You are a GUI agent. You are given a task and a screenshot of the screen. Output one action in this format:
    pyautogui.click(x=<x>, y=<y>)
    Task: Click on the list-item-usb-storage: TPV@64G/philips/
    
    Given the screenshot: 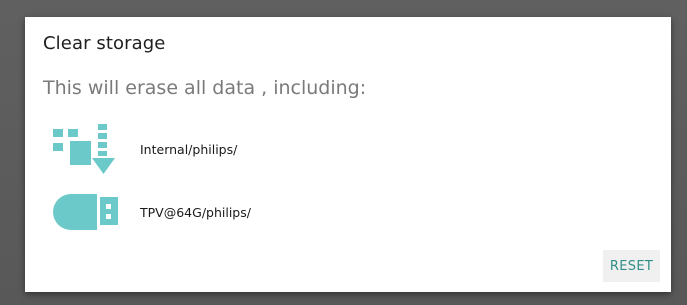 What is the action you would take?
    pyautogui.click(x=243, y=212)
    